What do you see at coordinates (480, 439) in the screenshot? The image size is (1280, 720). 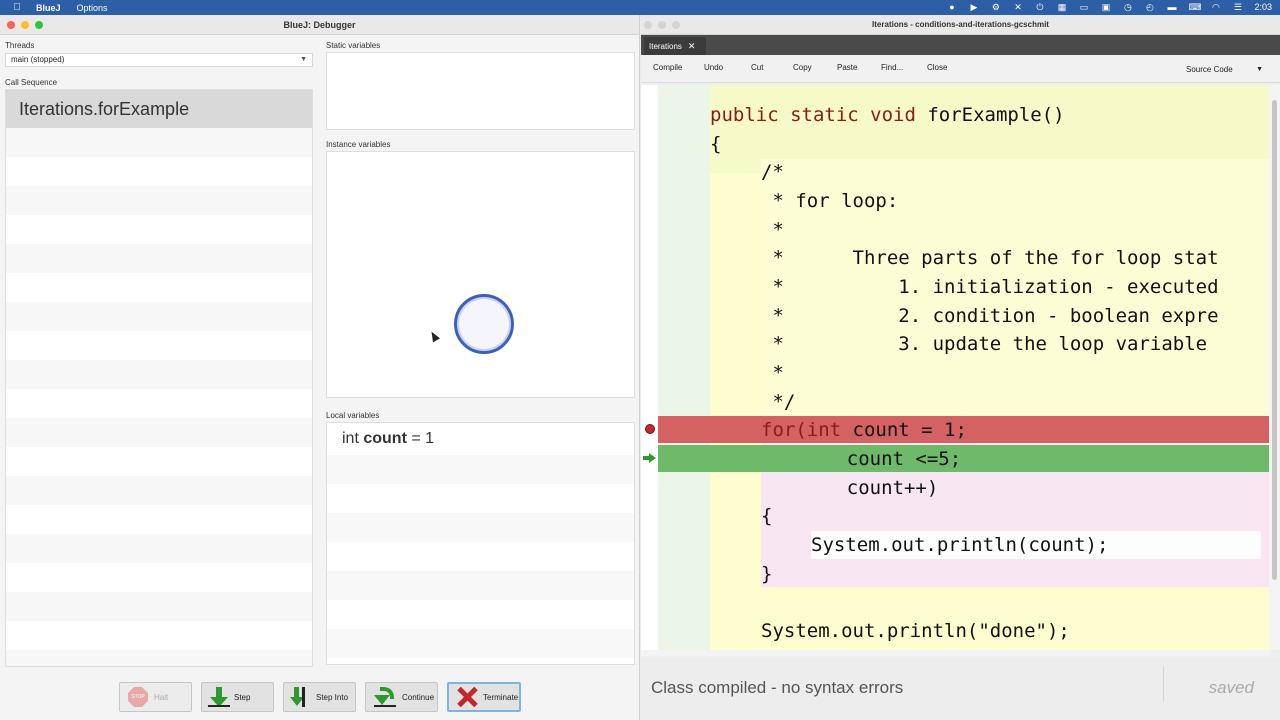 I see `local-variable-row: int count = 1` at bounding box center [480, 439].